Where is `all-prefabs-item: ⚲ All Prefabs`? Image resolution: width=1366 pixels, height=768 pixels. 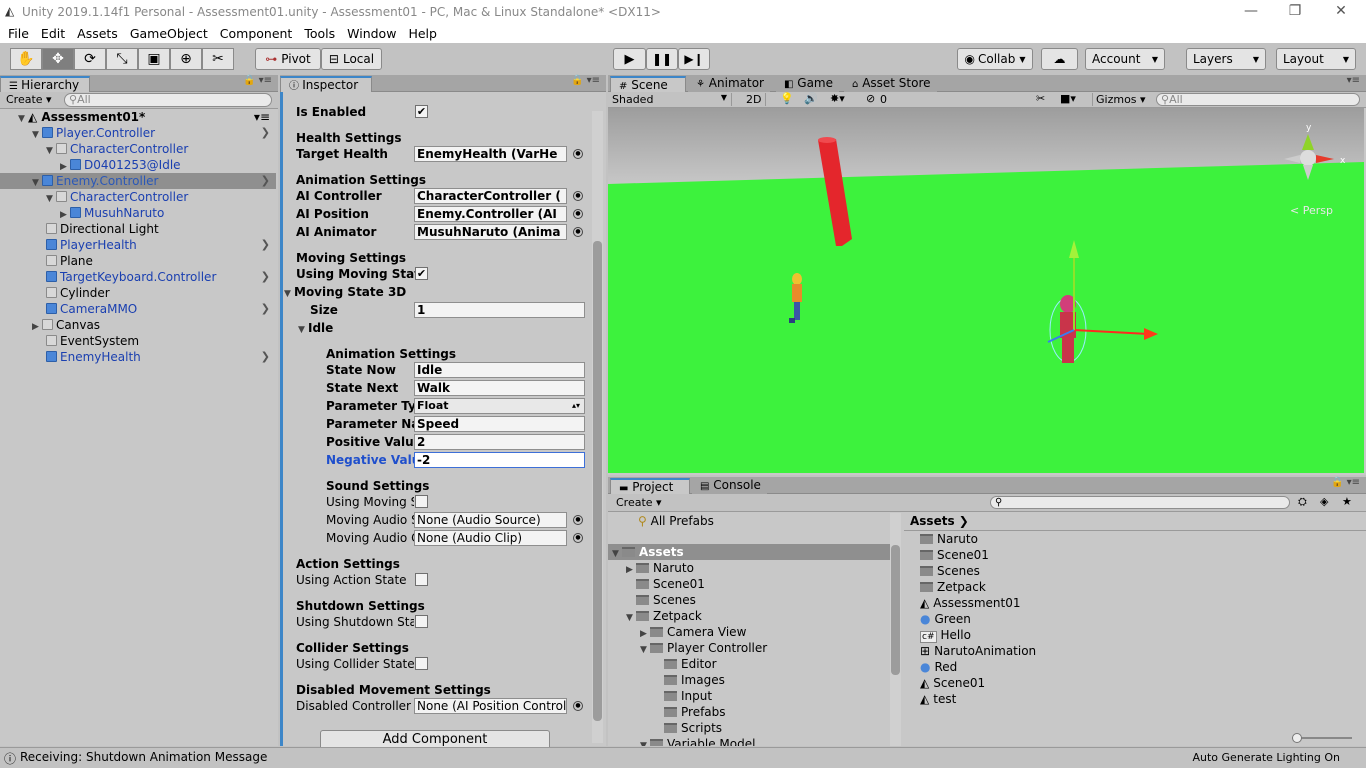 all-prefabs-item: ⚲ All Prefabs is located at coordinates (676, 521).